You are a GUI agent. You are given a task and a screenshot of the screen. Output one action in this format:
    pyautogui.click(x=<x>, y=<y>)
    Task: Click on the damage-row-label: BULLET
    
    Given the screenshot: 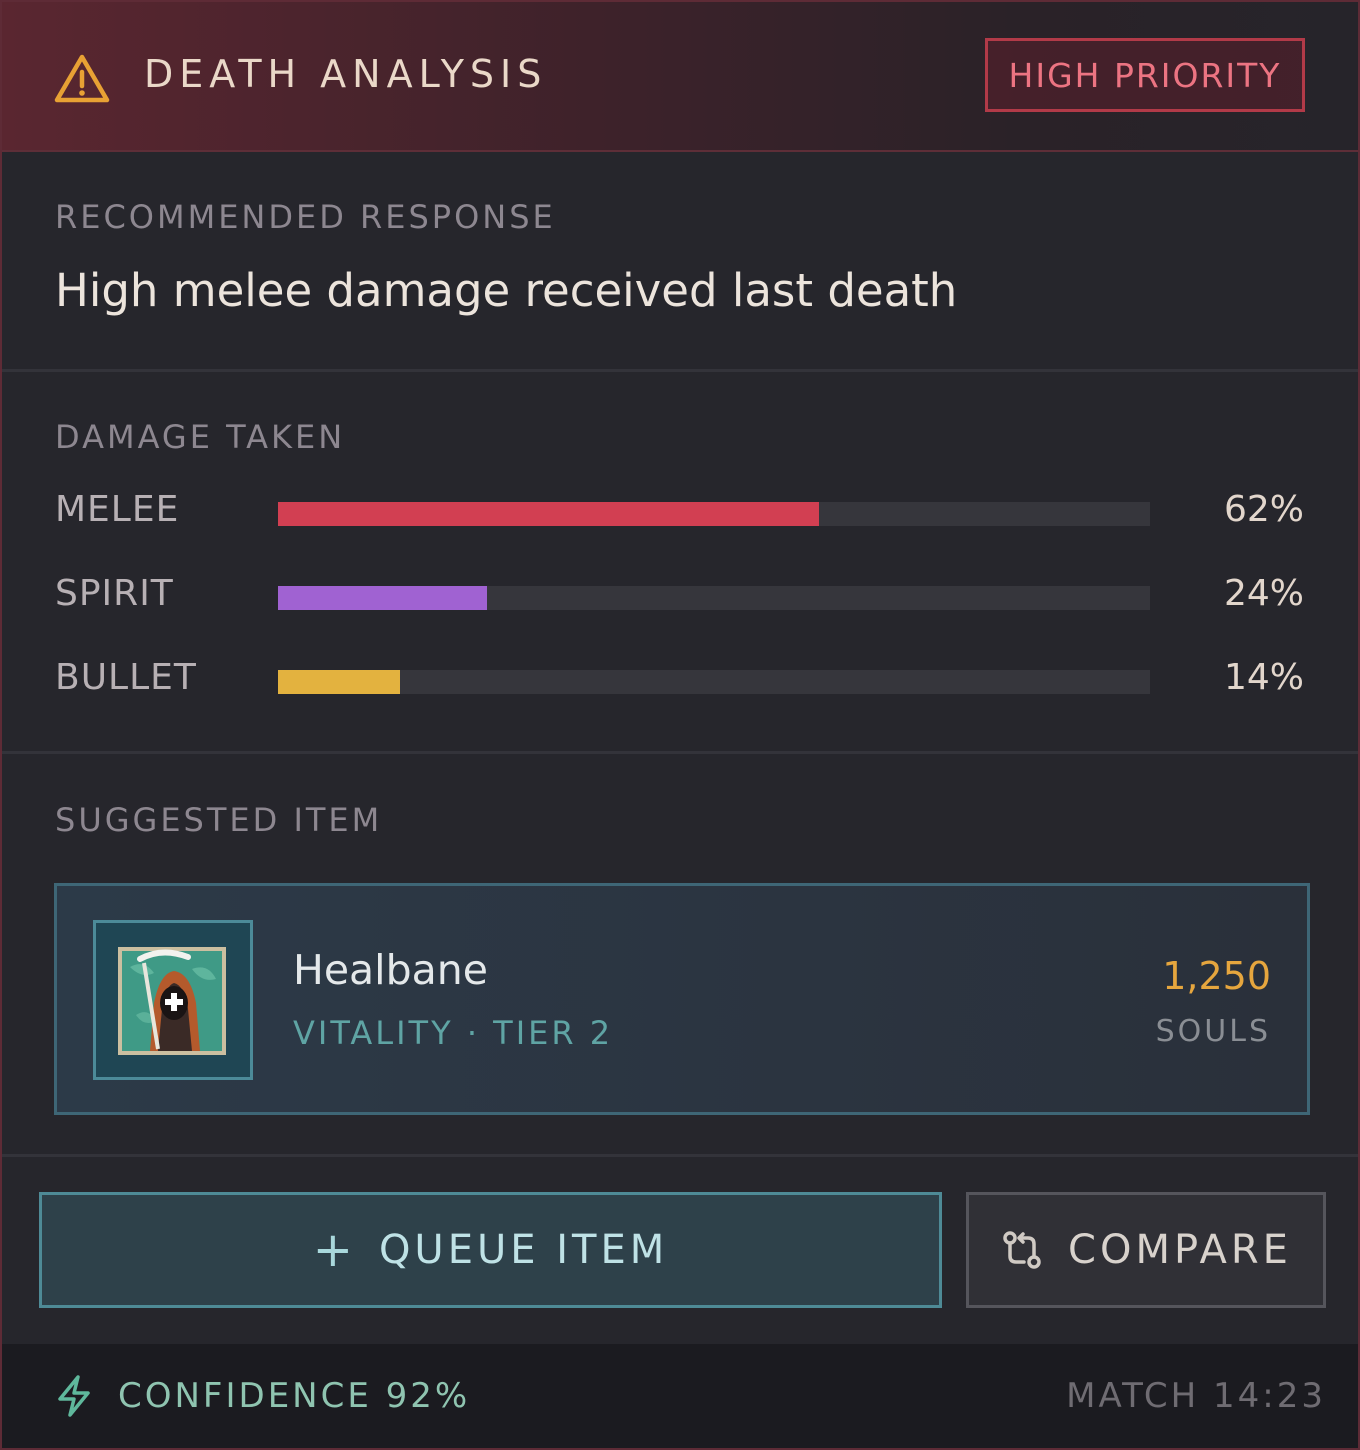 What is the action you would take?
    pyautogui.click(x=126, y=677)
    